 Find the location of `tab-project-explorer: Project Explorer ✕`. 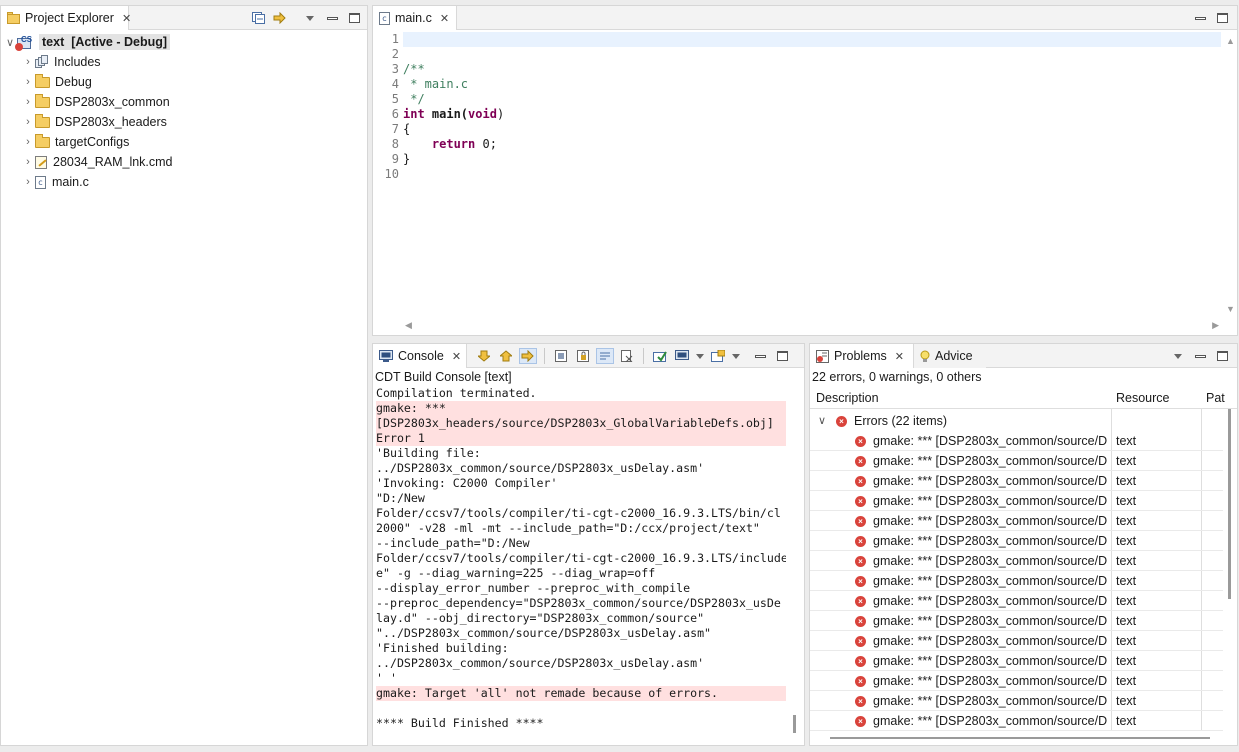

tab-project-explorer: Project Explorer ✕ is located at coordinates (66, 18).